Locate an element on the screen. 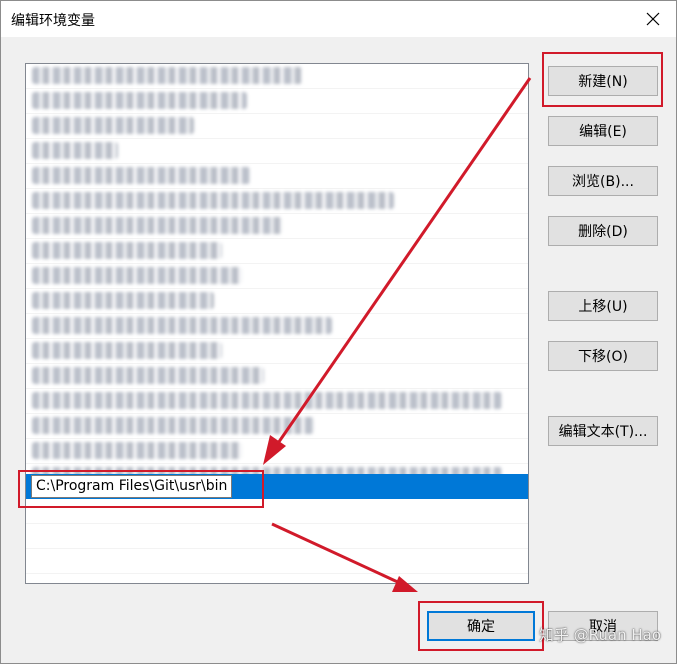 The width and height of the screenshot is (677, 664). close-button is located at coordinates (653, 19).